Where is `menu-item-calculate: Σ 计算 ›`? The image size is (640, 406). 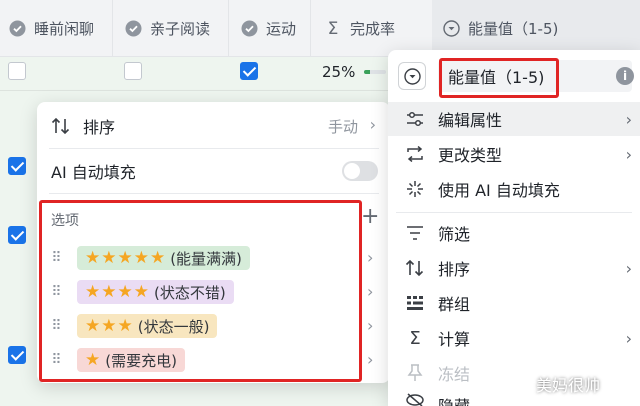
menu-item-calculate: Σ 计算 › is located at coordinates (514, 338).